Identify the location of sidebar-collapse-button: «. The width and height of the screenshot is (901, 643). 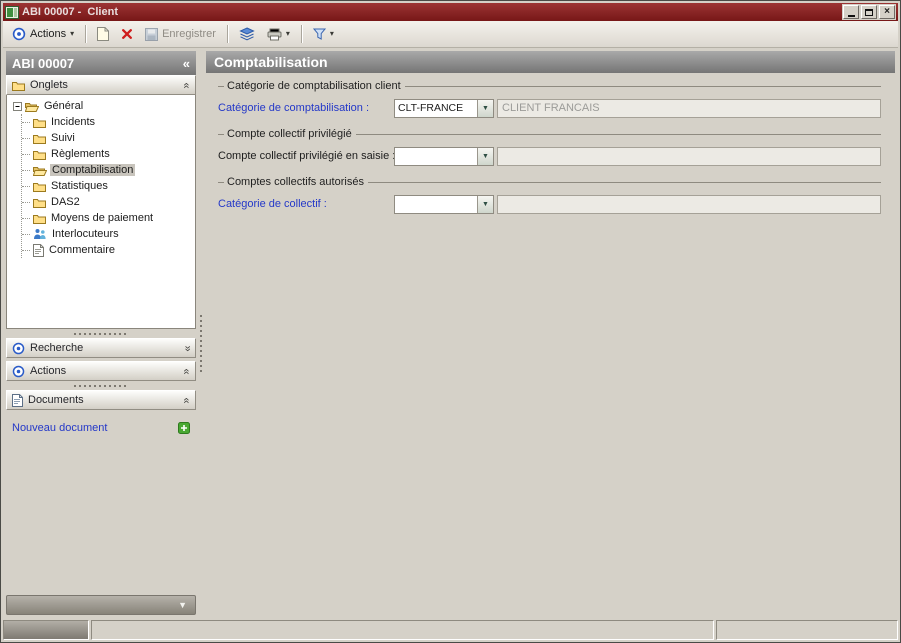
(186, 63).